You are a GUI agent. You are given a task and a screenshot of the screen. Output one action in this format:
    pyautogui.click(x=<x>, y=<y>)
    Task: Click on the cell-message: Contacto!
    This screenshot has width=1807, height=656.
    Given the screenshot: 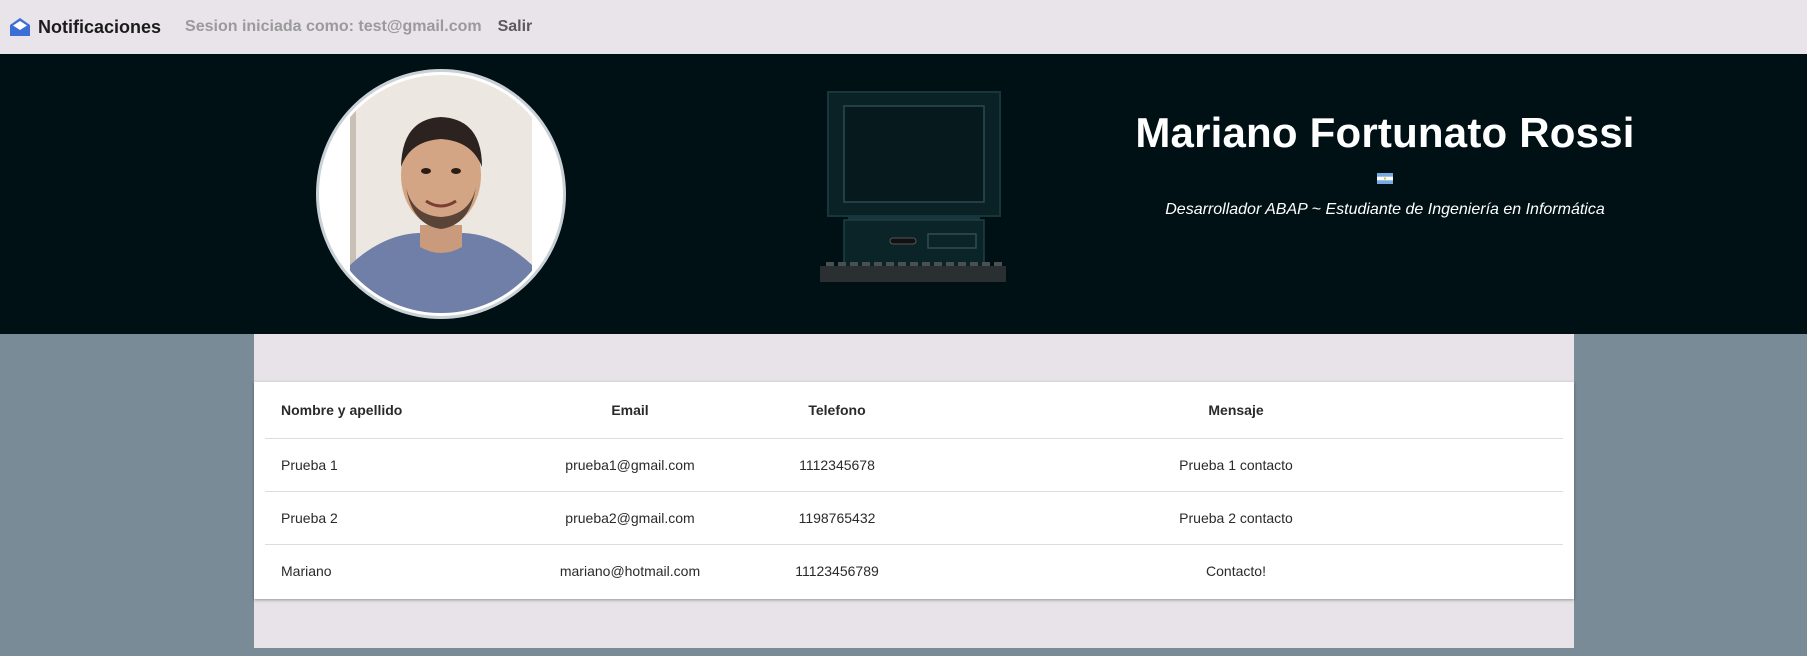 What is the action you would take?
    pyautogui.click(x=1236, y=570)
    